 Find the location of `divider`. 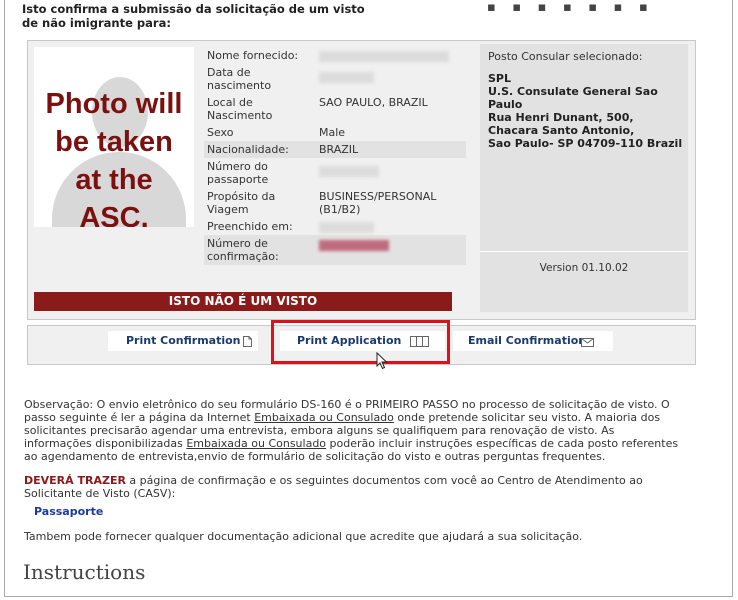

divider is located at coordinates (584, 251).